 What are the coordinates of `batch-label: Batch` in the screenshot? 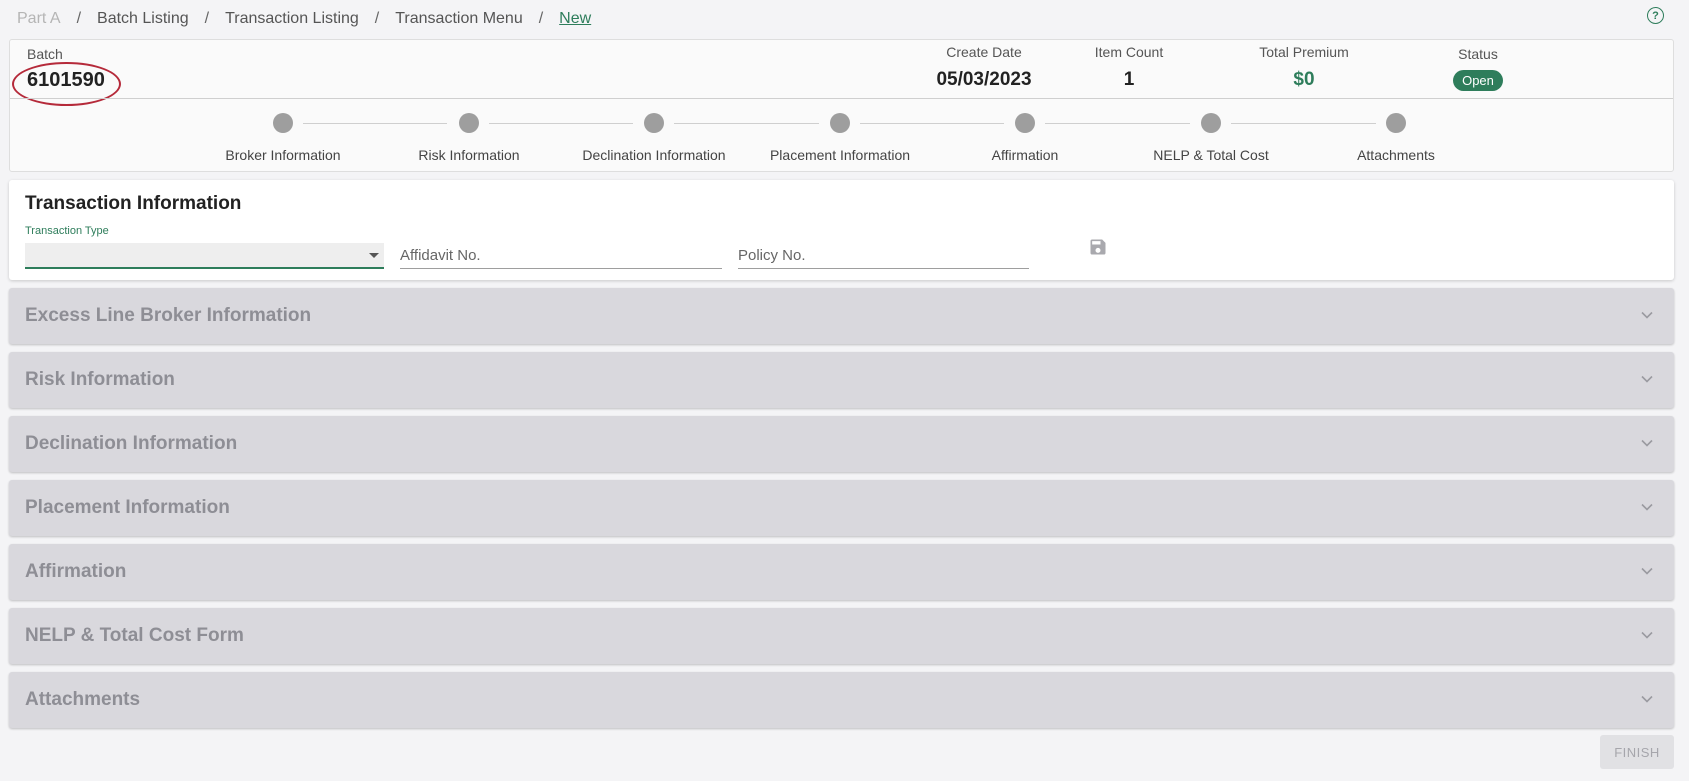 It's located at (45, 54).